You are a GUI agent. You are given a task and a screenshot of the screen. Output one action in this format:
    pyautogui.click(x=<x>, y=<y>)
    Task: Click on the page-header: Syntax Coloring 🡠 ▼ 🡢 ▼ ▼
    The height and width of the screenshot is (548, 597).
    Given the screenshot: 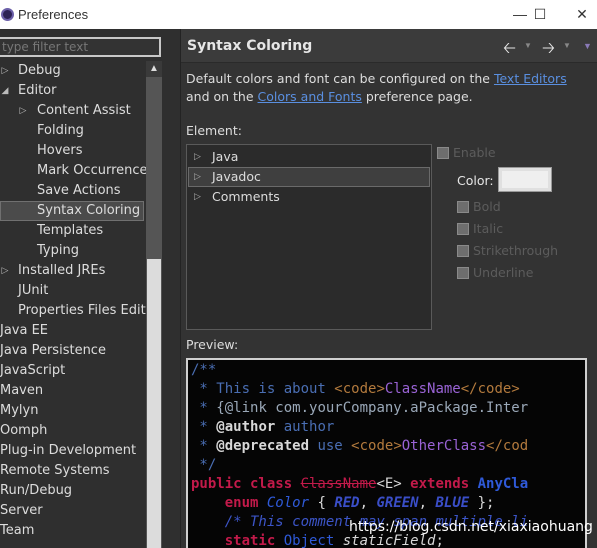 What is the action you would take?
    pyautogui.click(x=389, y=46)
    